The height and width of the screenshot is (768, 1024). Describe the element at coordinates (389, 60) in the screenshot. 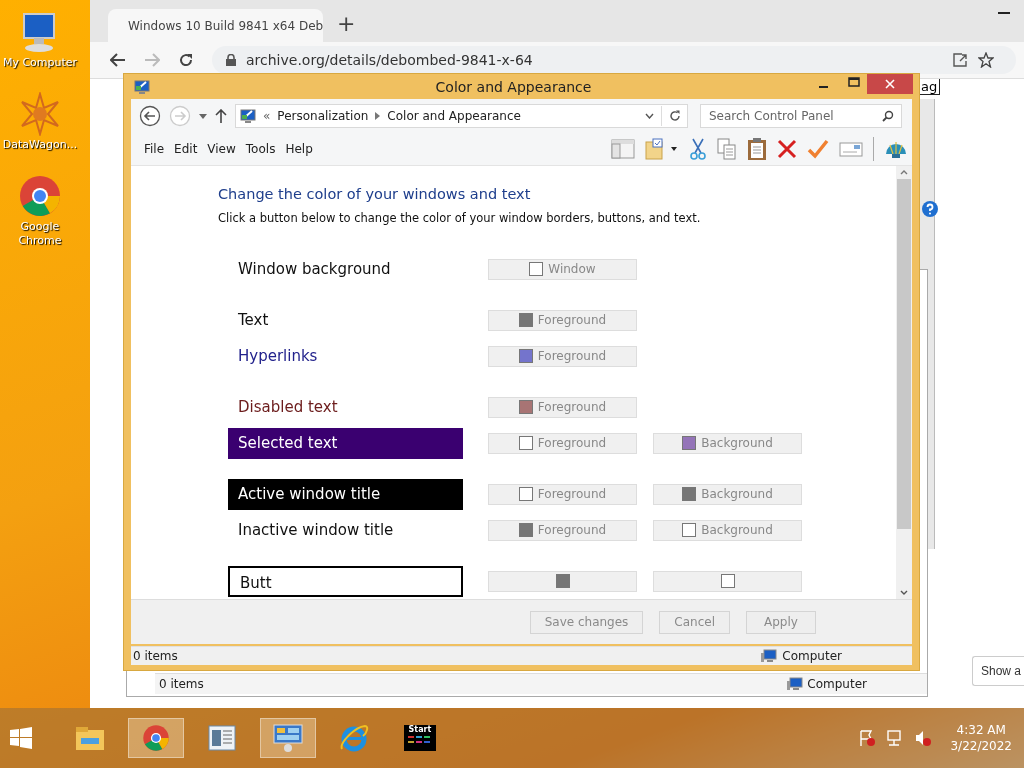

I see `url-text: archive.org/details/debombed-9841-x-64` at that location.